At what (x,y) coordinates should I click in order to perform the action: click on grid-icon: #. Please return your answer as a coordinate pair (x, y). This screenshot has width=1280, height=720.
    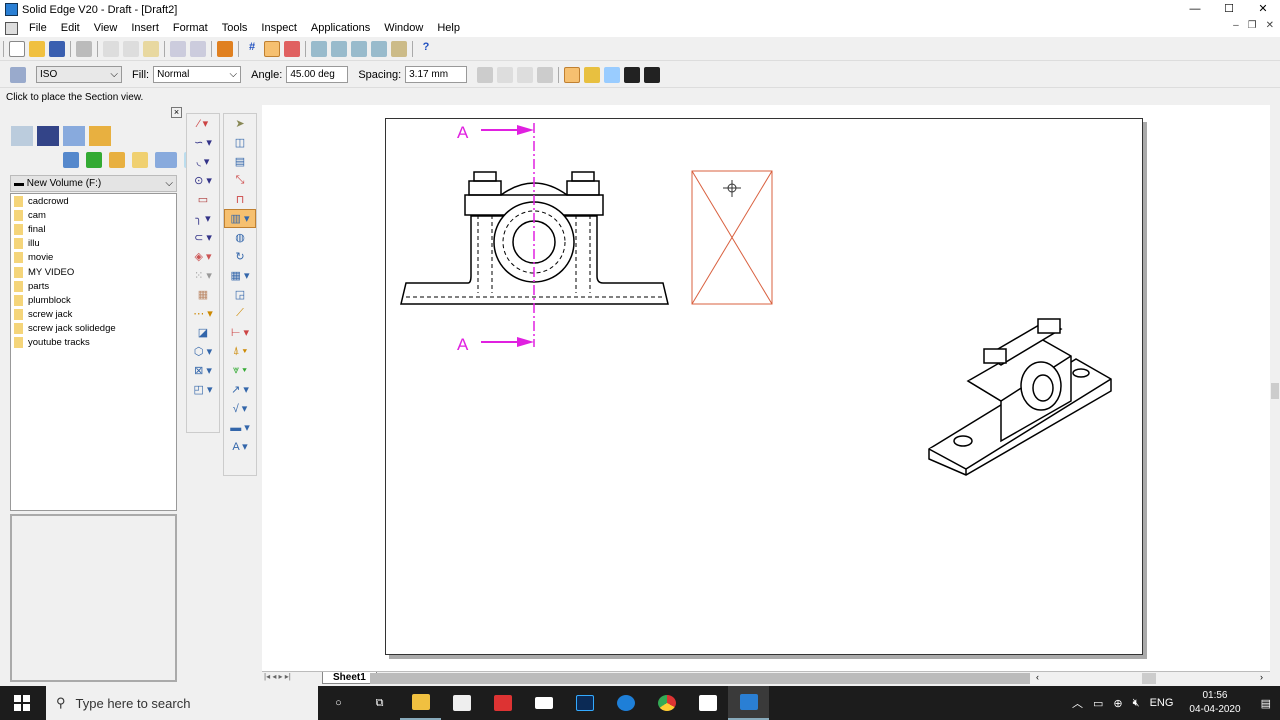
    Looking at the image, I should click on (252, 49).